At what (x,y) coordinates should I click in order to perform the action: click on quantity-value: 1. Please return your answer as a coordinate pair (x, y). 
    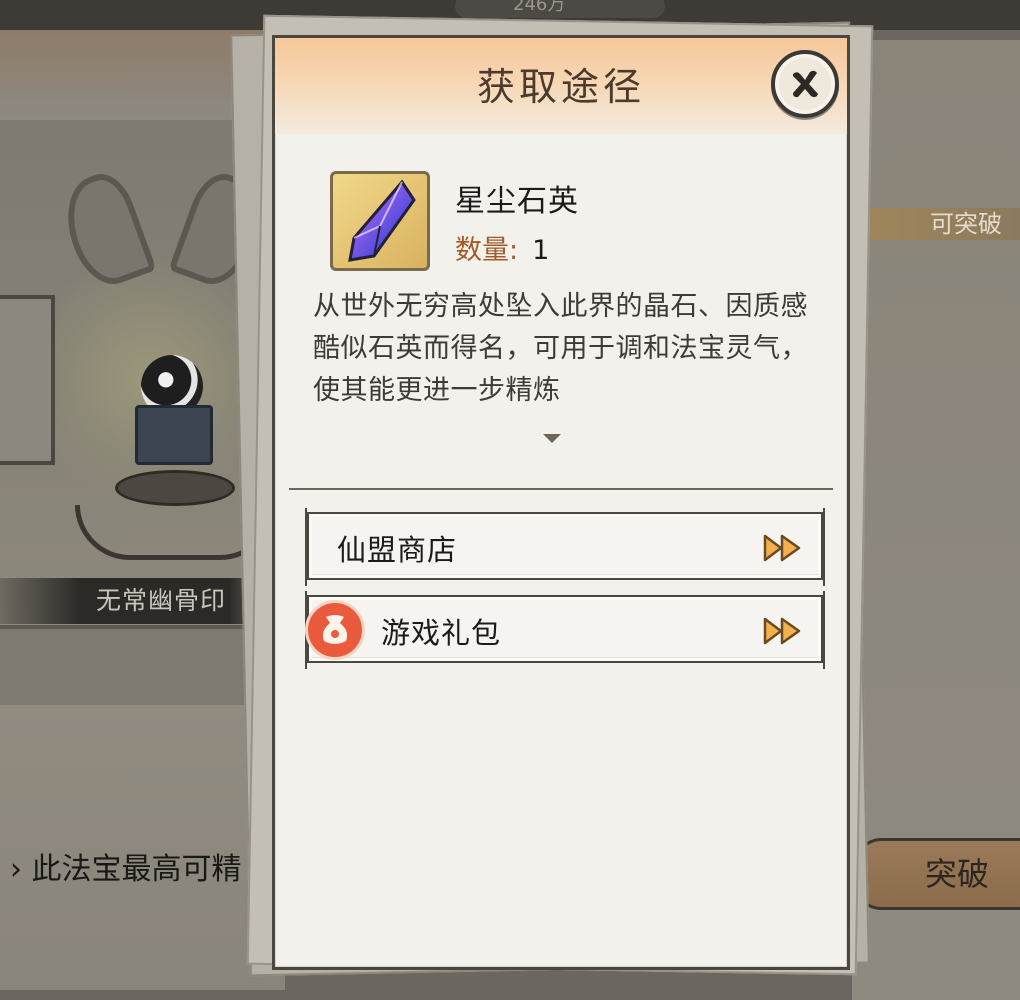
    Looking at the image, I should click on (541, 250).